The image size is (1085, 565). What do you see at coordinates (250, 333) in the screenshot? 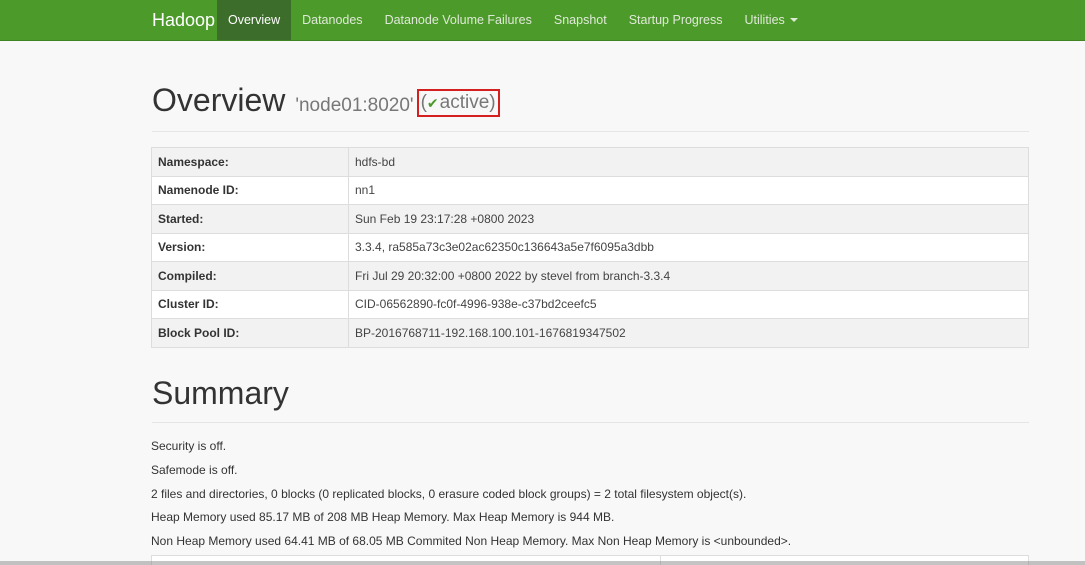
I see `row-key: Block Pool ID:` at bounding box center [250, 333].